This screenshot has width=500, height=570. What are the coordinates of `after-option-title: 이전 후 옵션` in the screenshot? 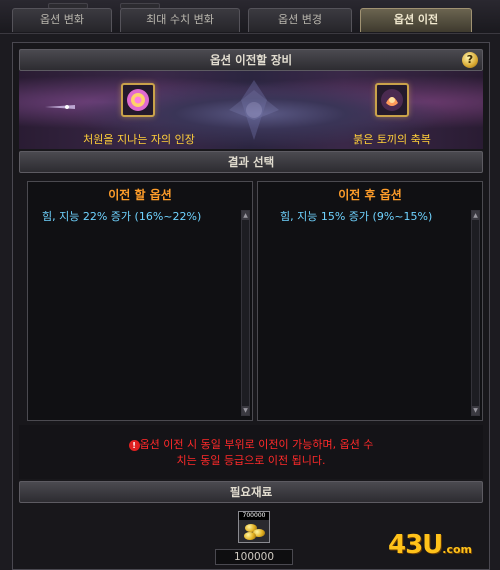 It's located at (370, 195).